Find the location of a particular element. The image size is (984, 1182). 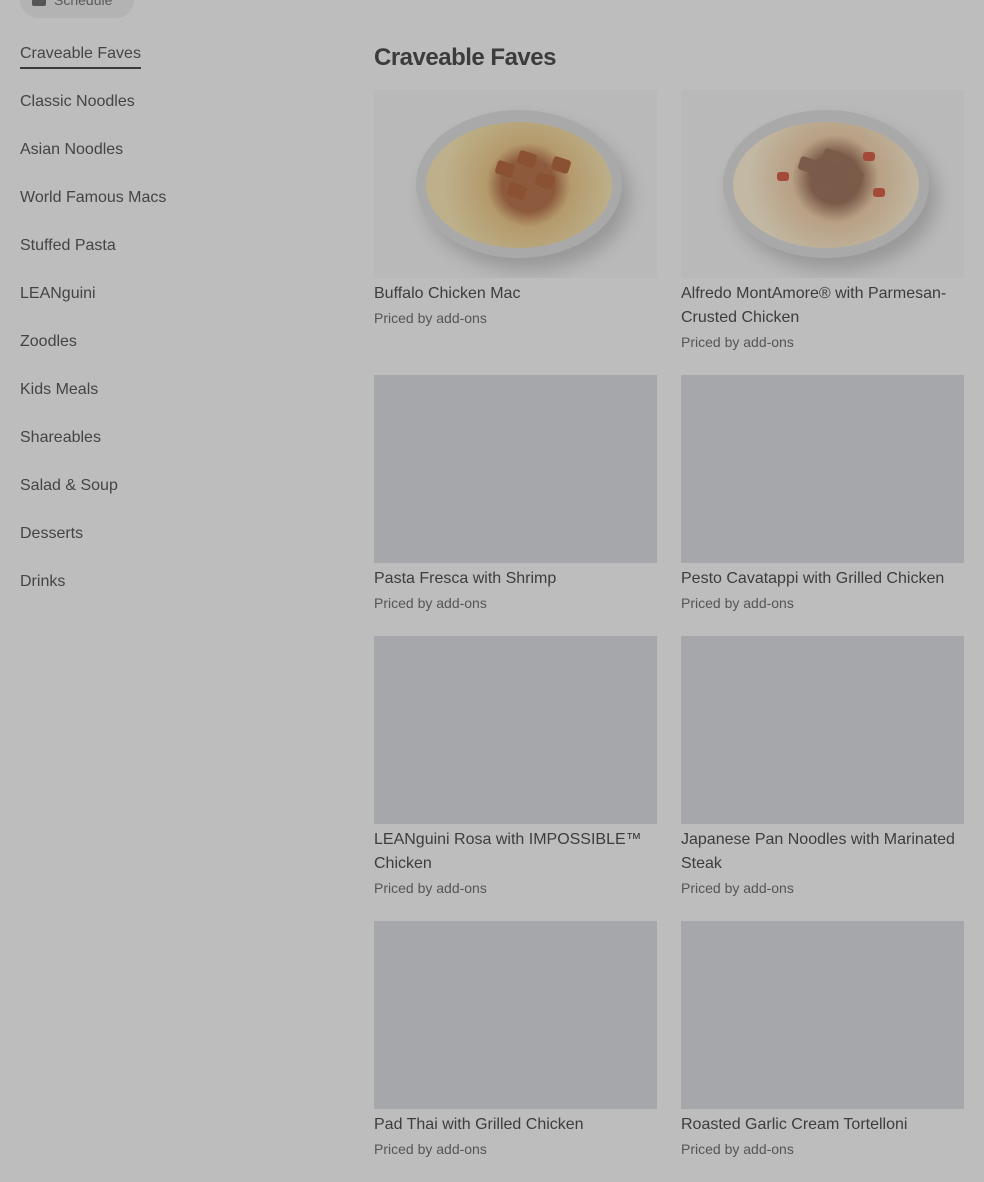

menu-item-name: Pesto Cavatappi with Grilled Chicken is located at coordinates (813, 578).